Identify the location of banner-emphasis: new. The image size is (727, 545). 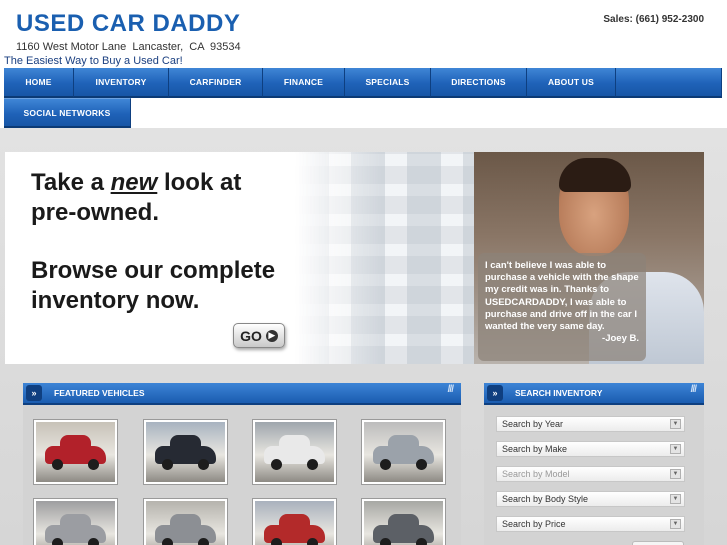
(134, 182).